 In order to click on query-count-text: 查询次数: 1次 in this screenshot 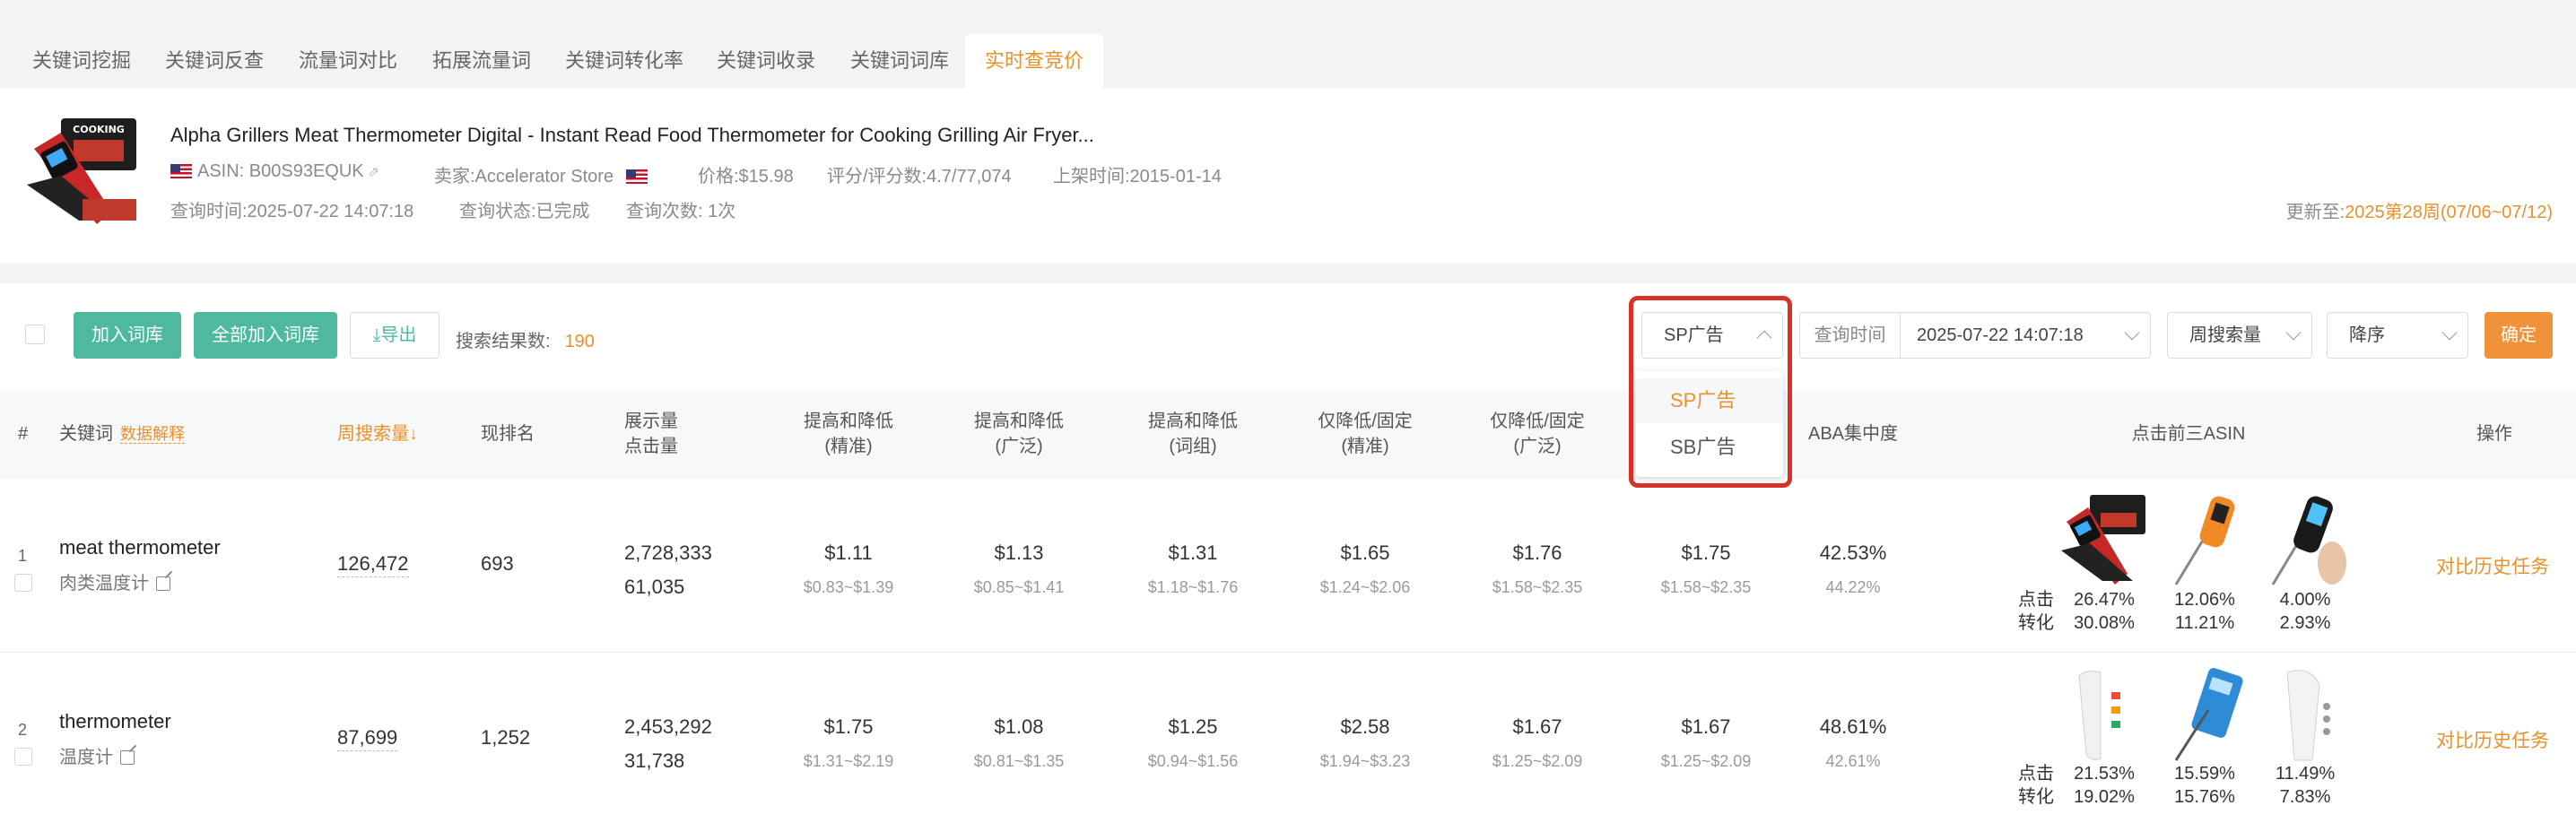, I will do `click(681, 211)`.